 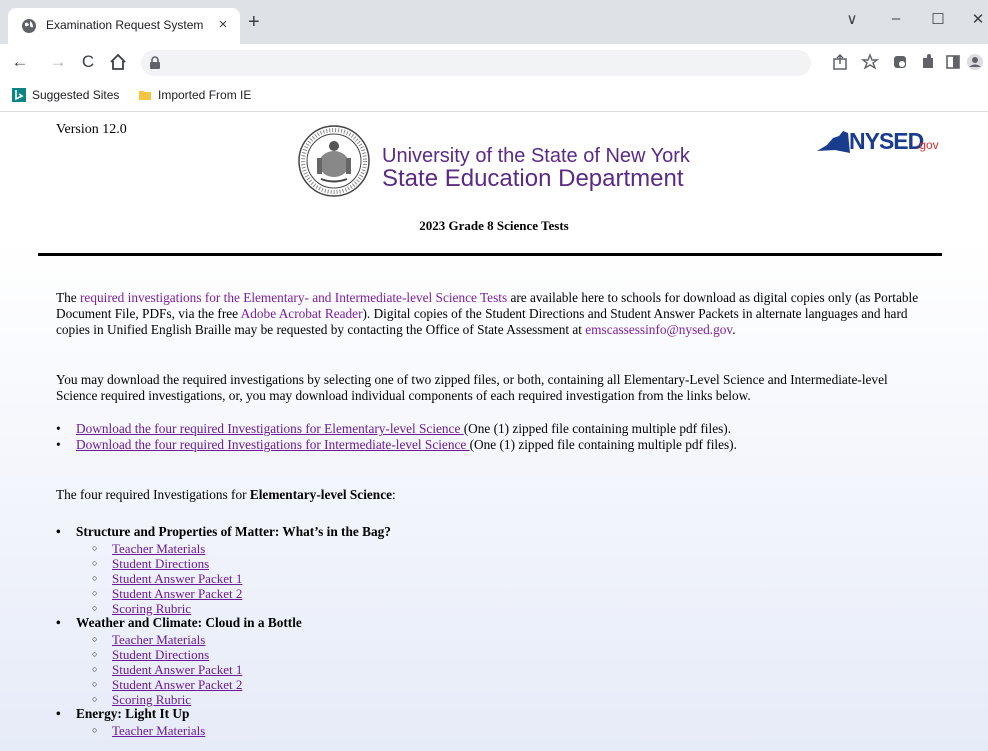 I want to click on bookmark-label: Suggested Sites, so click(x=76, y=95).